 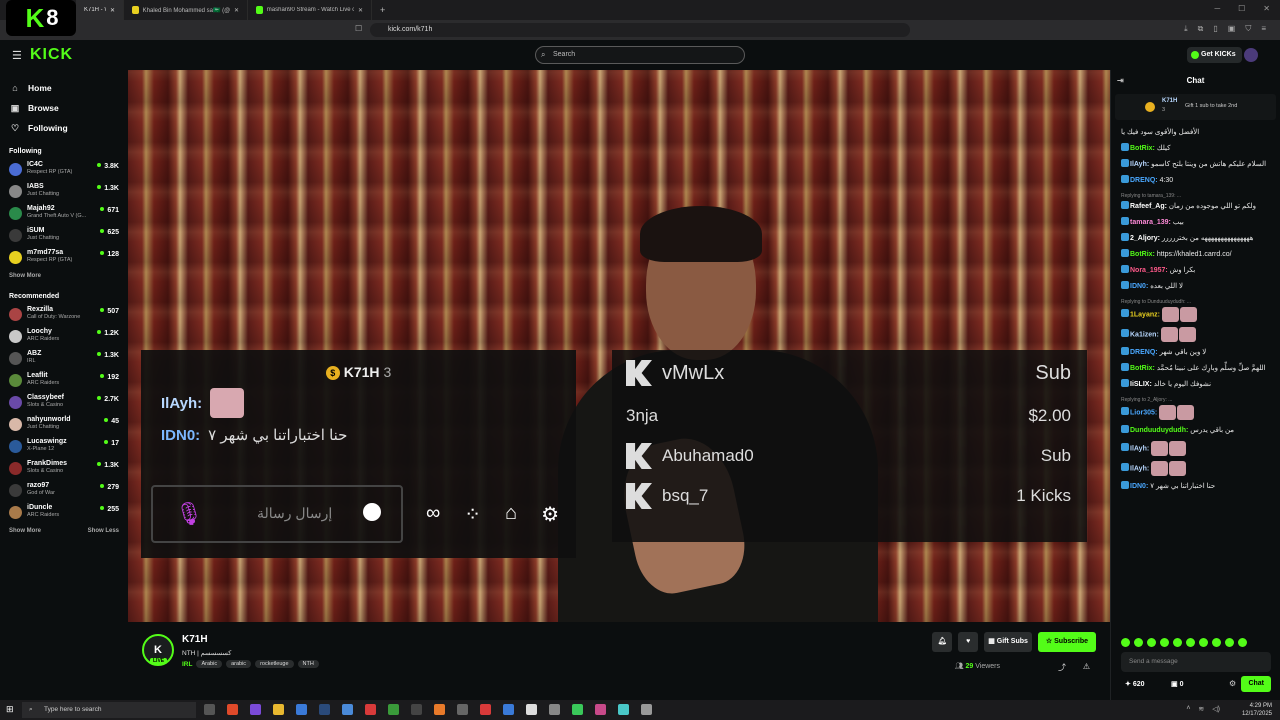 I want to click on sidebar-channel: razo97 God of War 279, so click(x=64, y=491).